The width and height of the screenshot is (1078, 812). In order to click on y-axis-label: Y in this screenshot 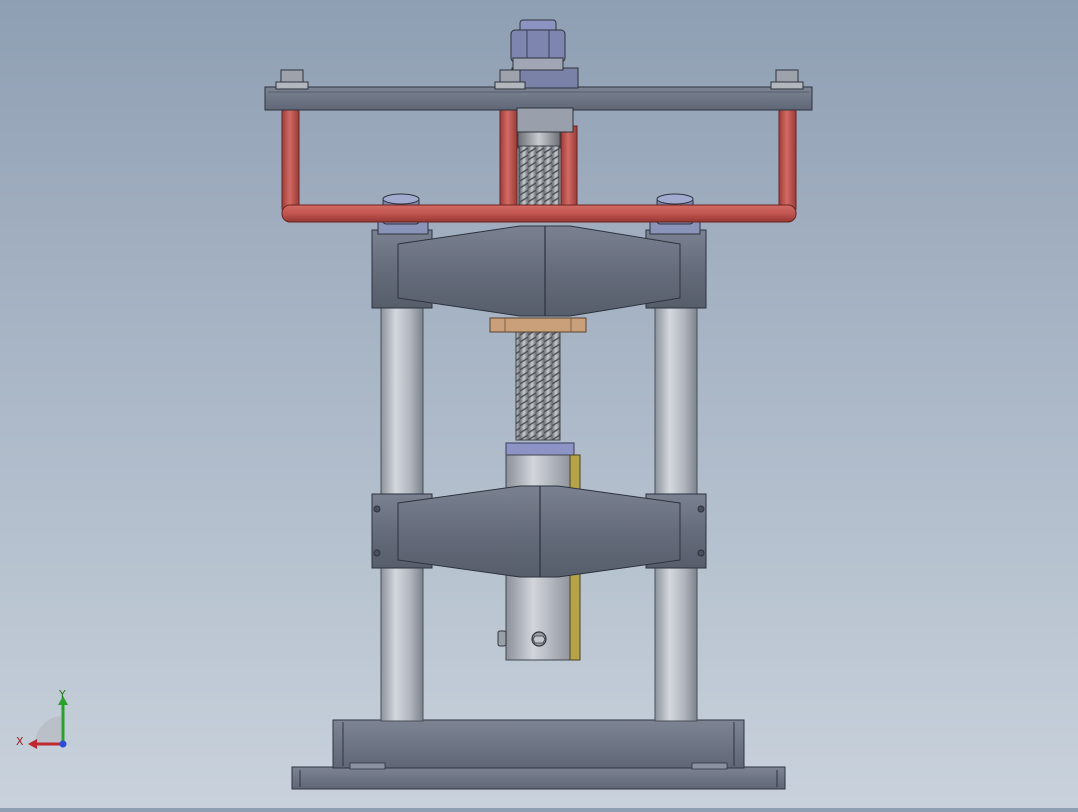, I will do `click(62, 694)`.